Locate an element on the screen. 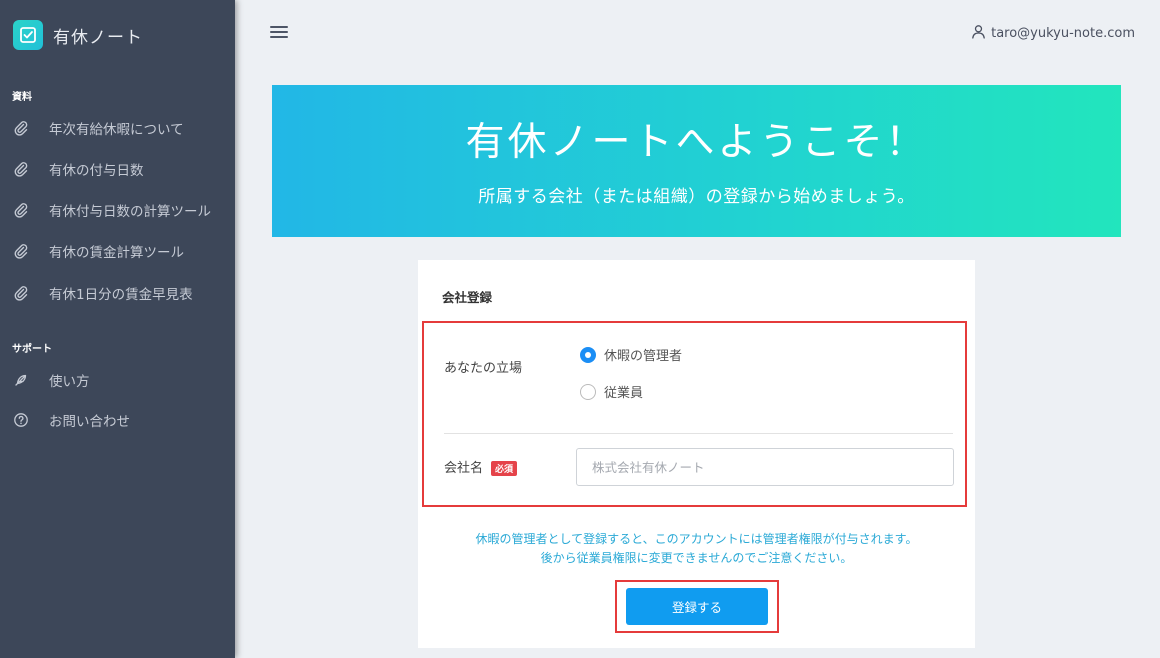 The image size is (1160, 658). divider is located at coordinates (698, 433).